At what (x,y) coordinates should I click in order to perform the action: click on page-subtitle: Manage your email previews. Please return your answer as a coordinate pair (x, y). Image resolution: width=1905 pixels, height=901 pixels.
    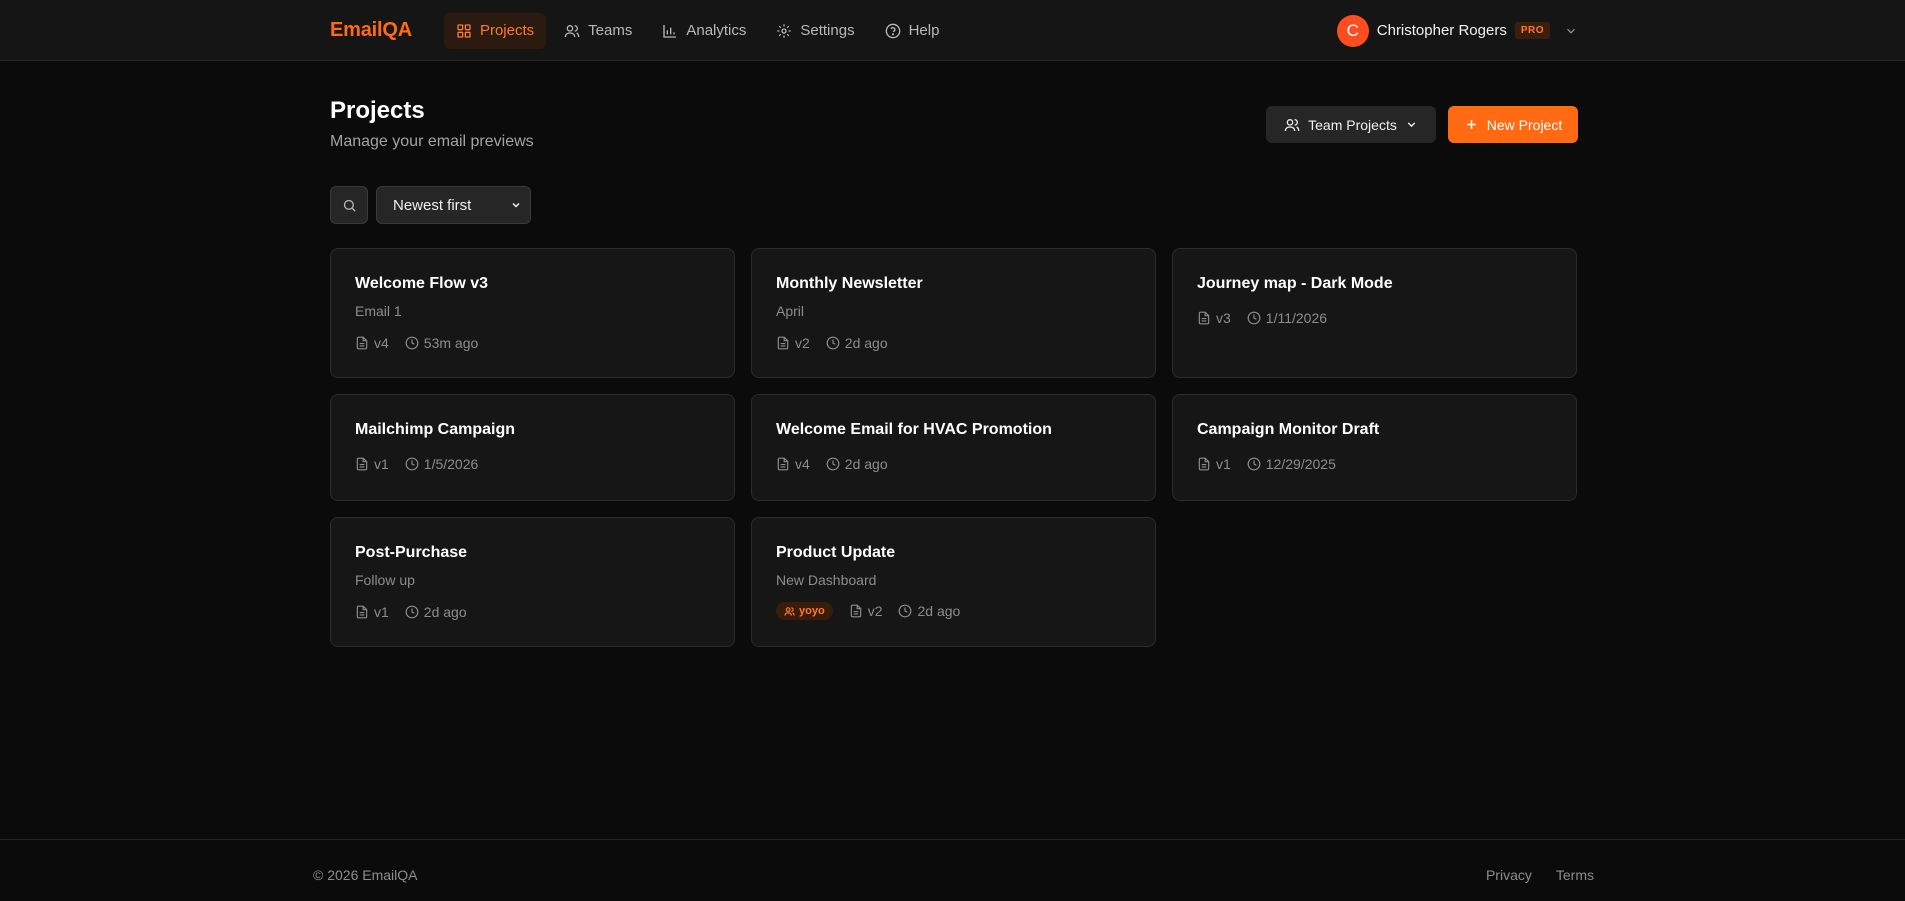
    Looking at the image, I should click on (432, 141).